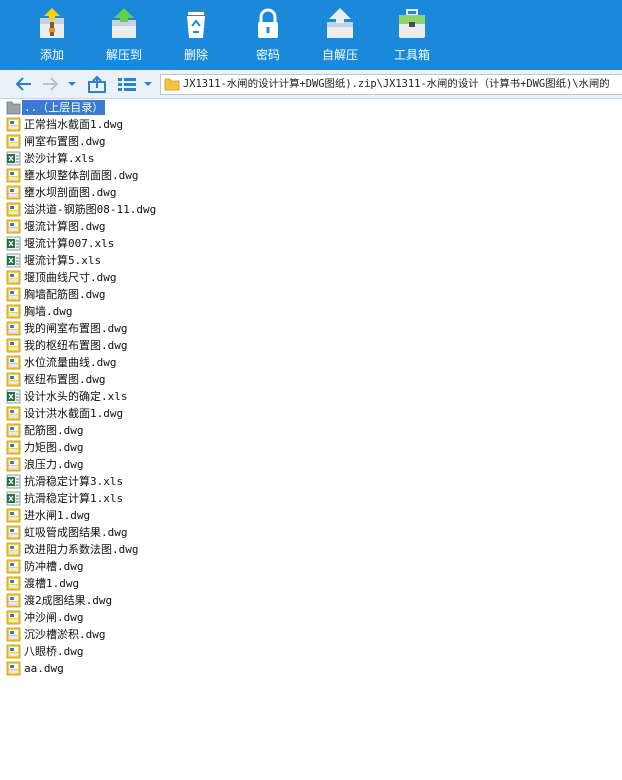  What do you see at coordinates (124, 35) in the screenshot?
I see `extract-to-button: 解压到` at bounding box center [124, 35].